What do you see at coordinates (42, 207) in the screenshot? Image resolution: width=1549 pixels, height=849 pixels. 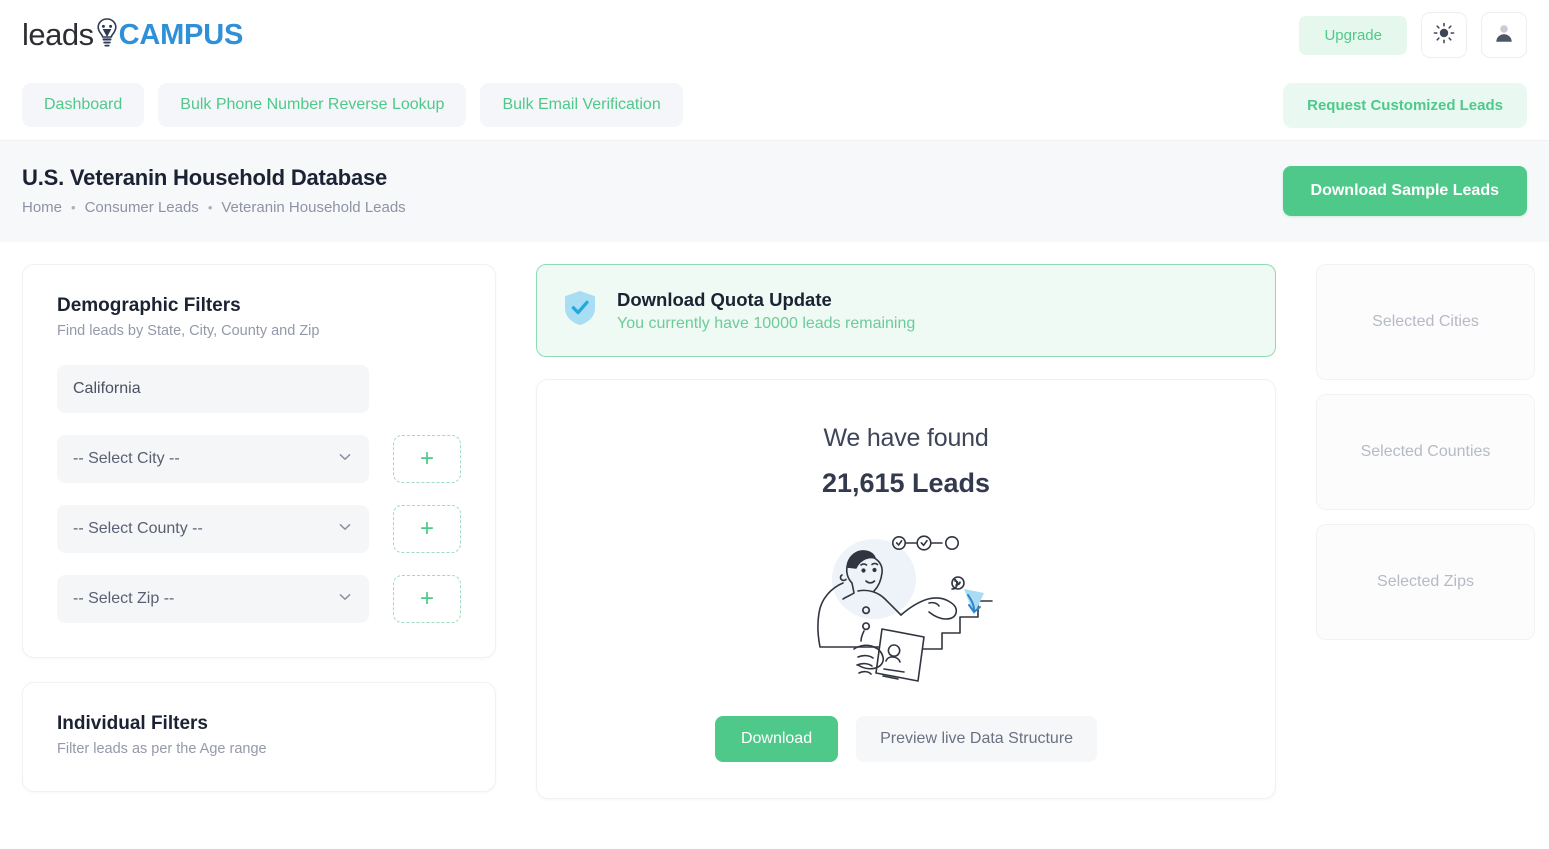 I see `breadcrumb-item-home: Home` at bounding box center [42, 207].